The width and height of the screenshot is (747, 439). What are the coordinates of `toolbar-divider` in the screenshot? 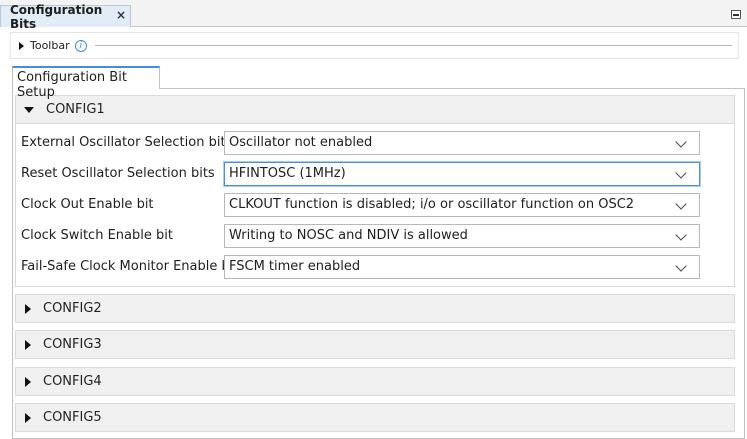 It's located at (413, 45).